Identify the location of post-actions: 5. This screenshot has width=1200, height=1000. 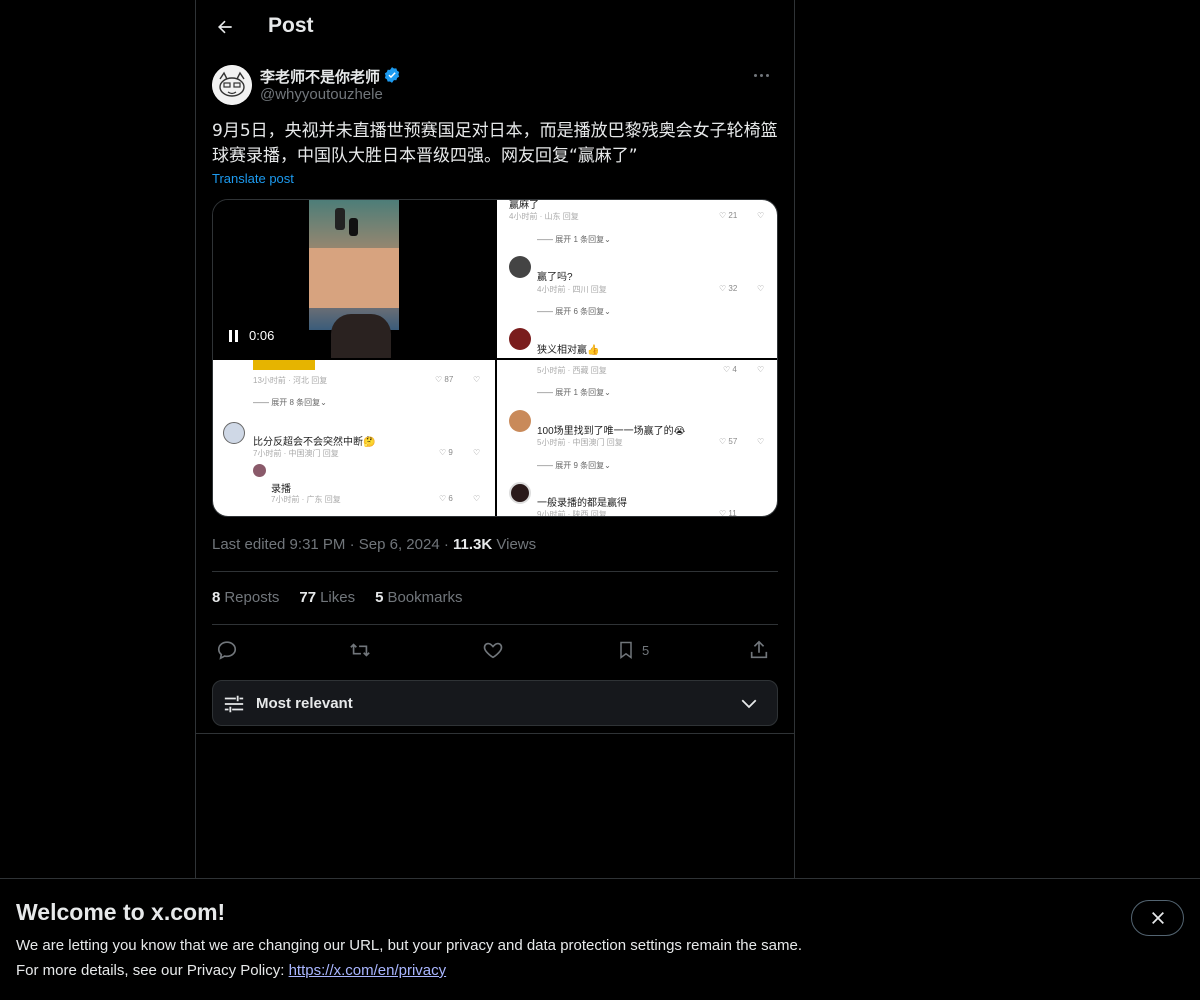
(495, 650).